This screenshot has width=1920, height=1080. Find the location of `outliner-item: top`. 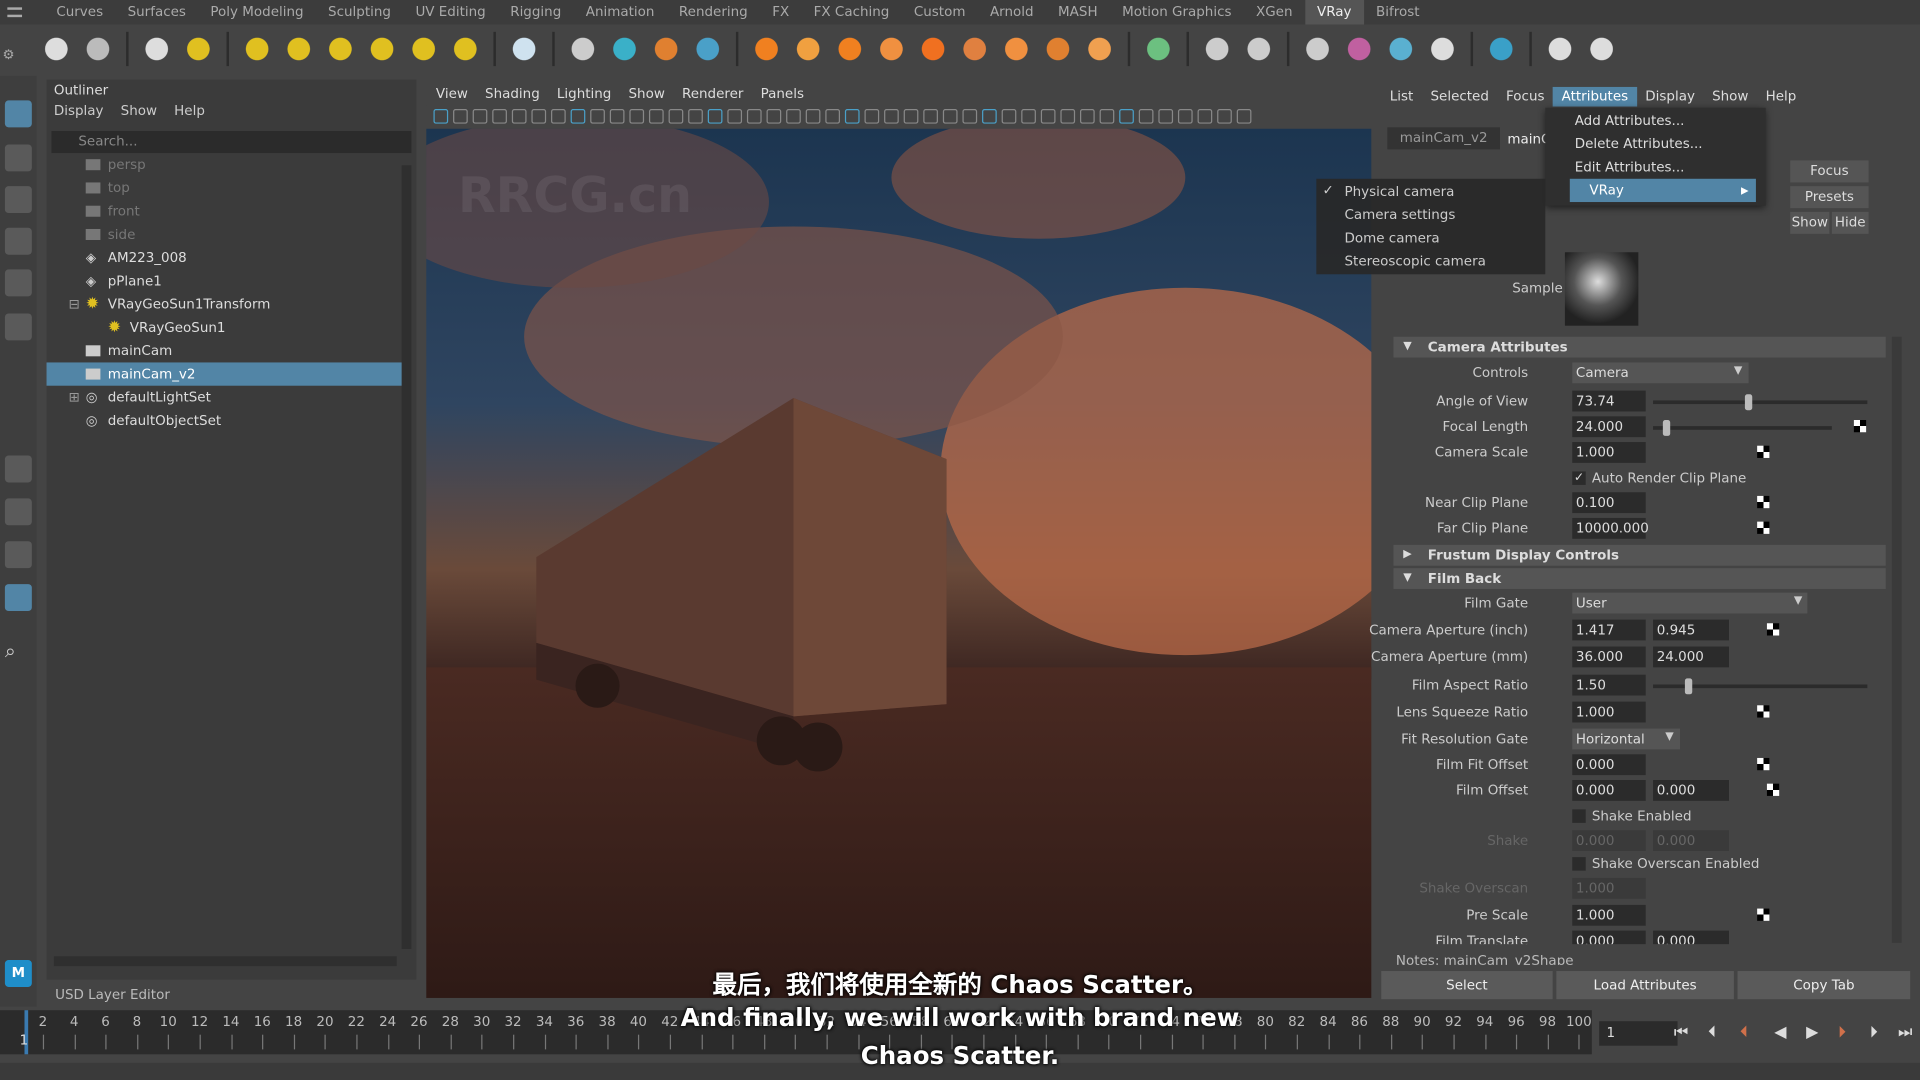

outliner-item: top is located at coordinates (224, 187).